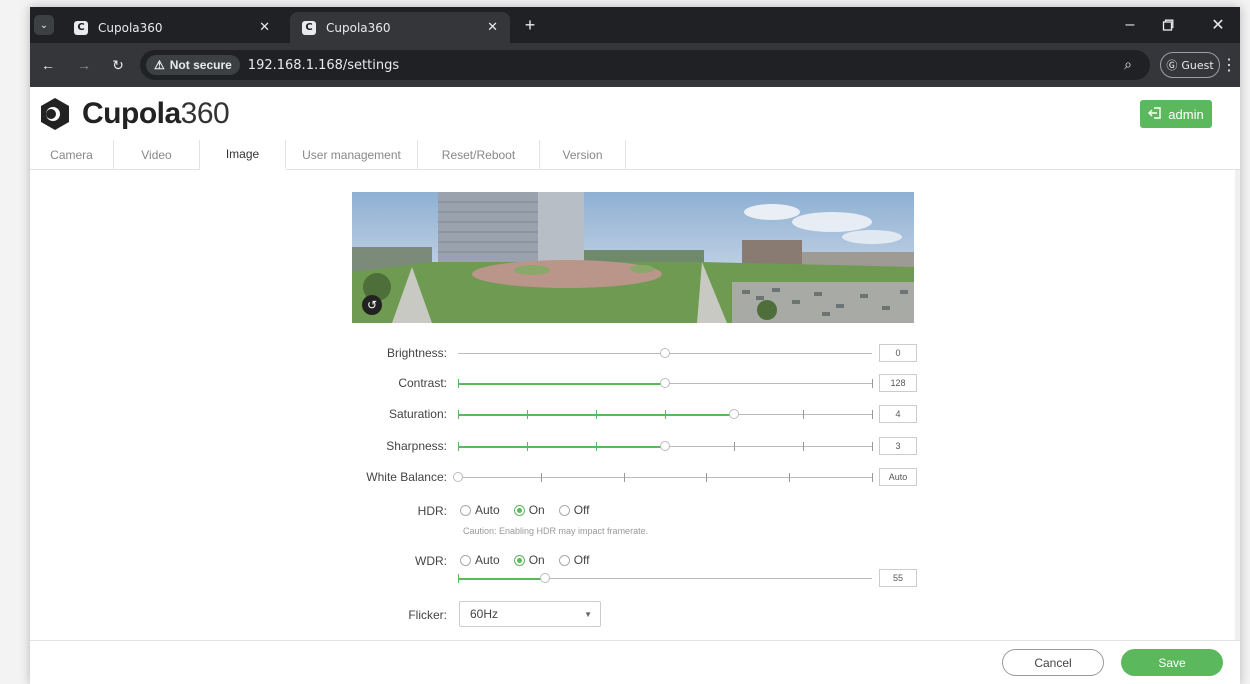 This screenshot has height=684, width=1250. I want to click on profile-guest-button: Ⓖ Guest, so click(1190, 65).